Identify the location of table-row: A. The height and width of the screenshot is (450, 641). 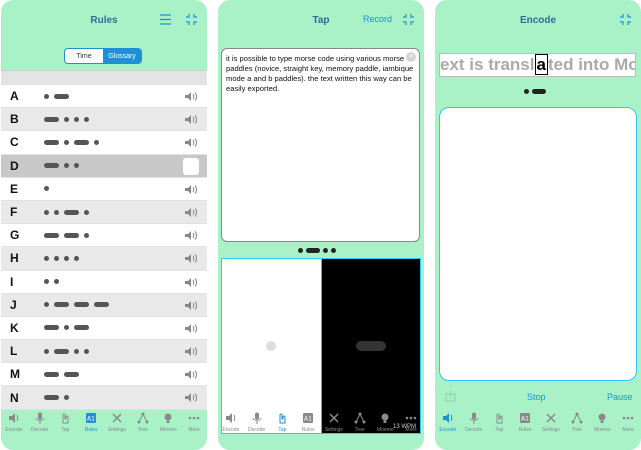
(104, 97).